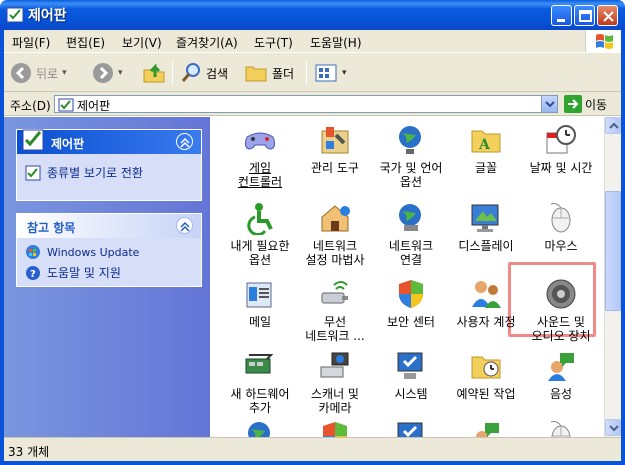 This screenshot has height=465, width=625. Describe the element at coordinates (561, 394) in the screenshot. I see `item-label: 음성` at that location.